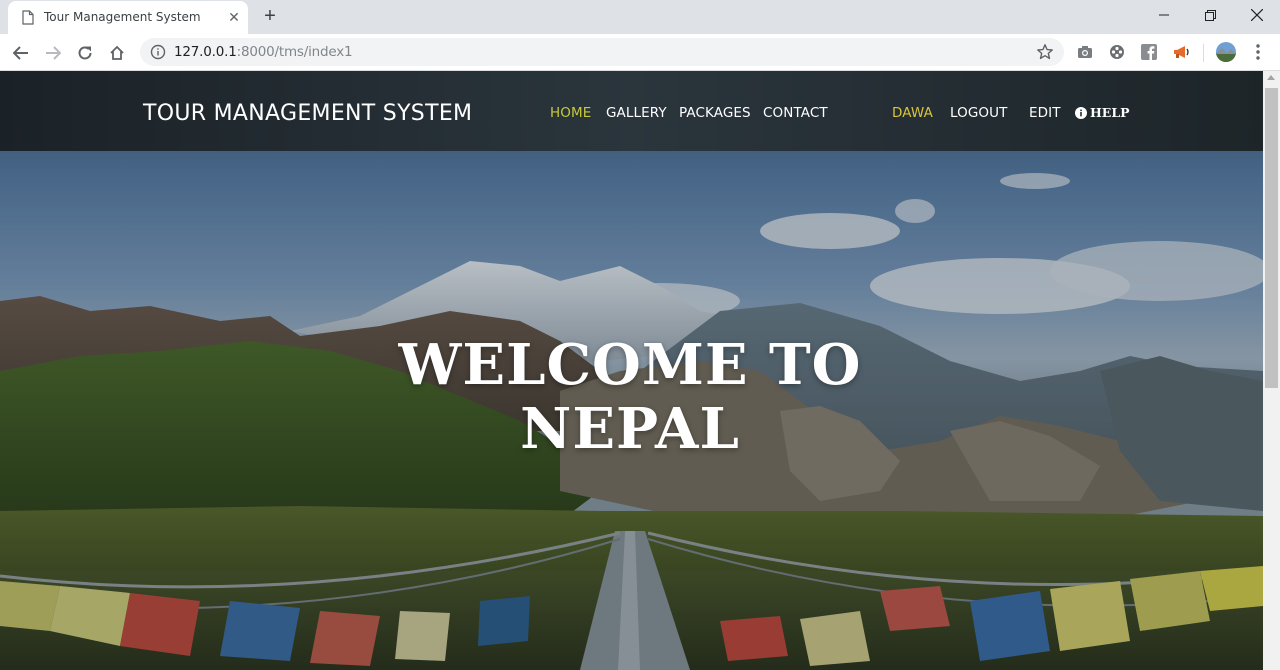  I want to click on browser-toolbar: 127.0.0.1:8000/tms/index1, so click(640, 52).